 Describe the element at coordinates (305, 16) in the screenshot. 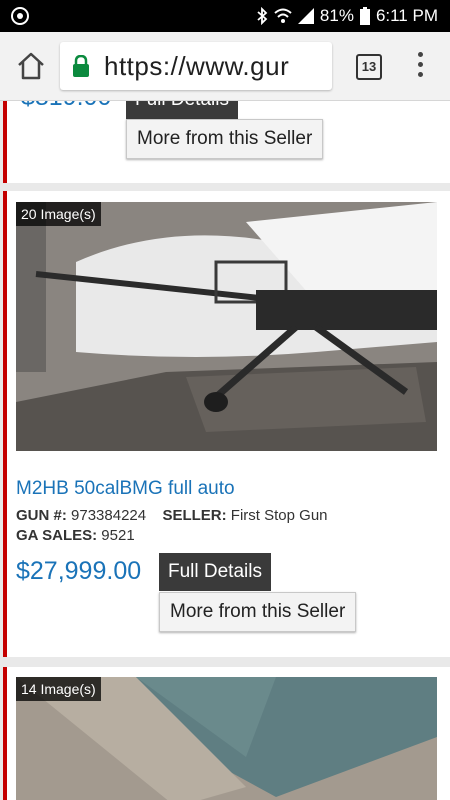

I see `cell-signal-icon` at that location.